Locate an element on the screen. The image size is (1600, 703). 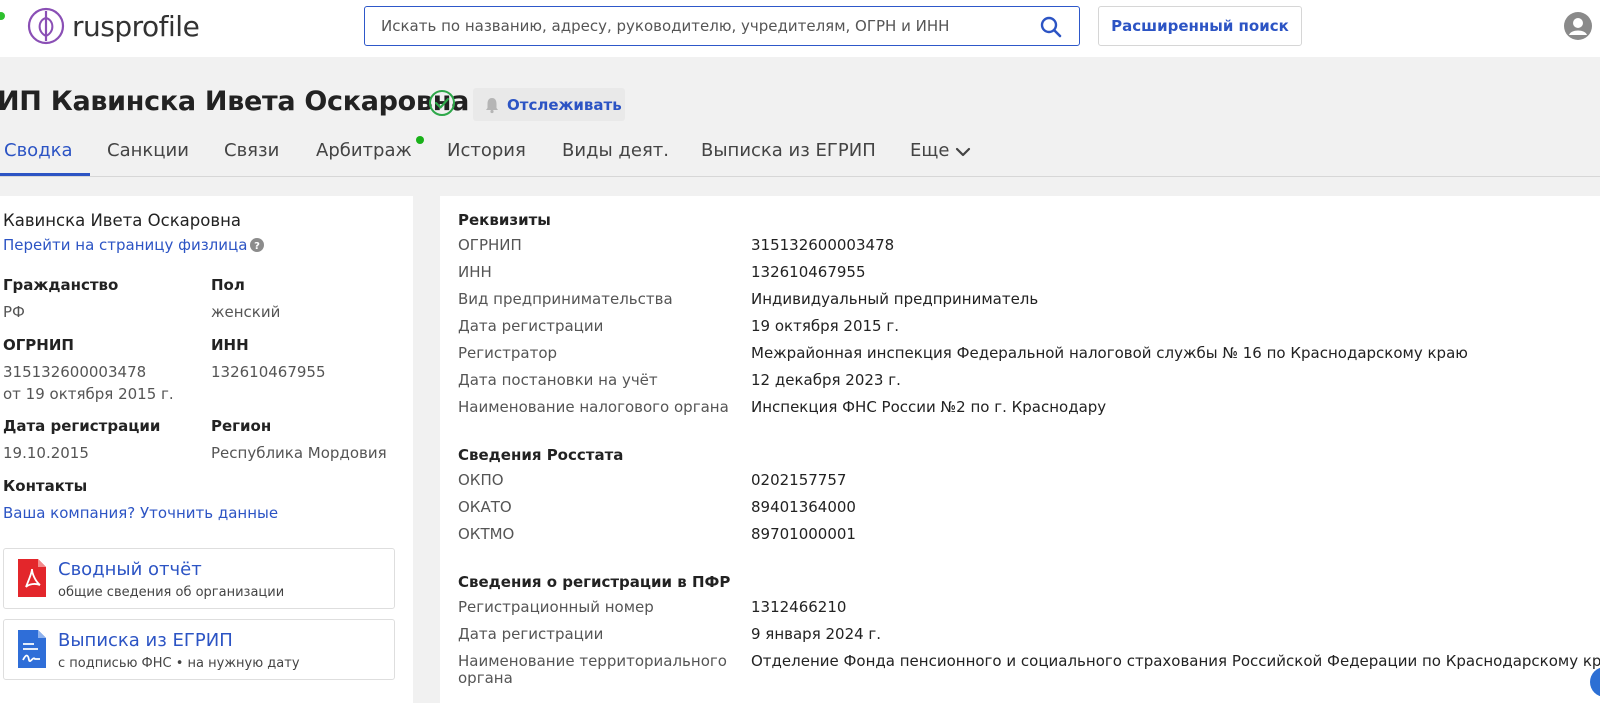
help-icon: ? is located at coordinates (257, 245).